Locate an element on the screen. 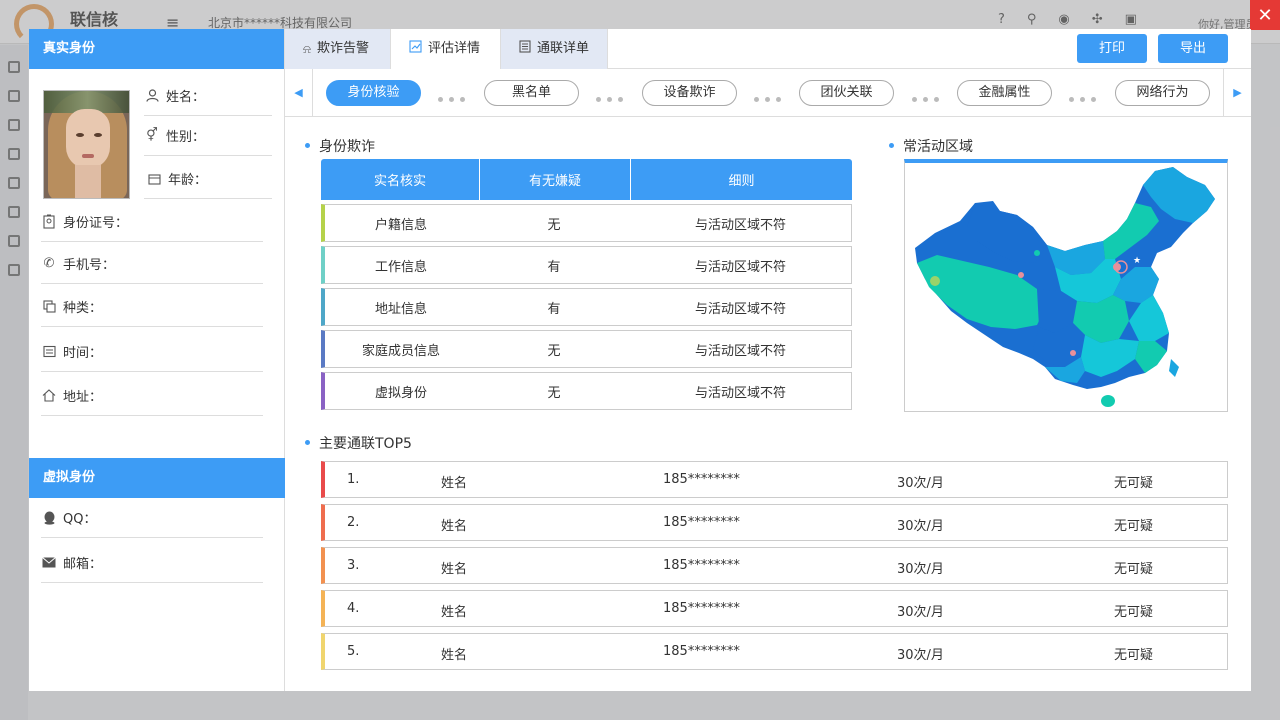  age-label: 年龄： is located at coordinates (188, 180).